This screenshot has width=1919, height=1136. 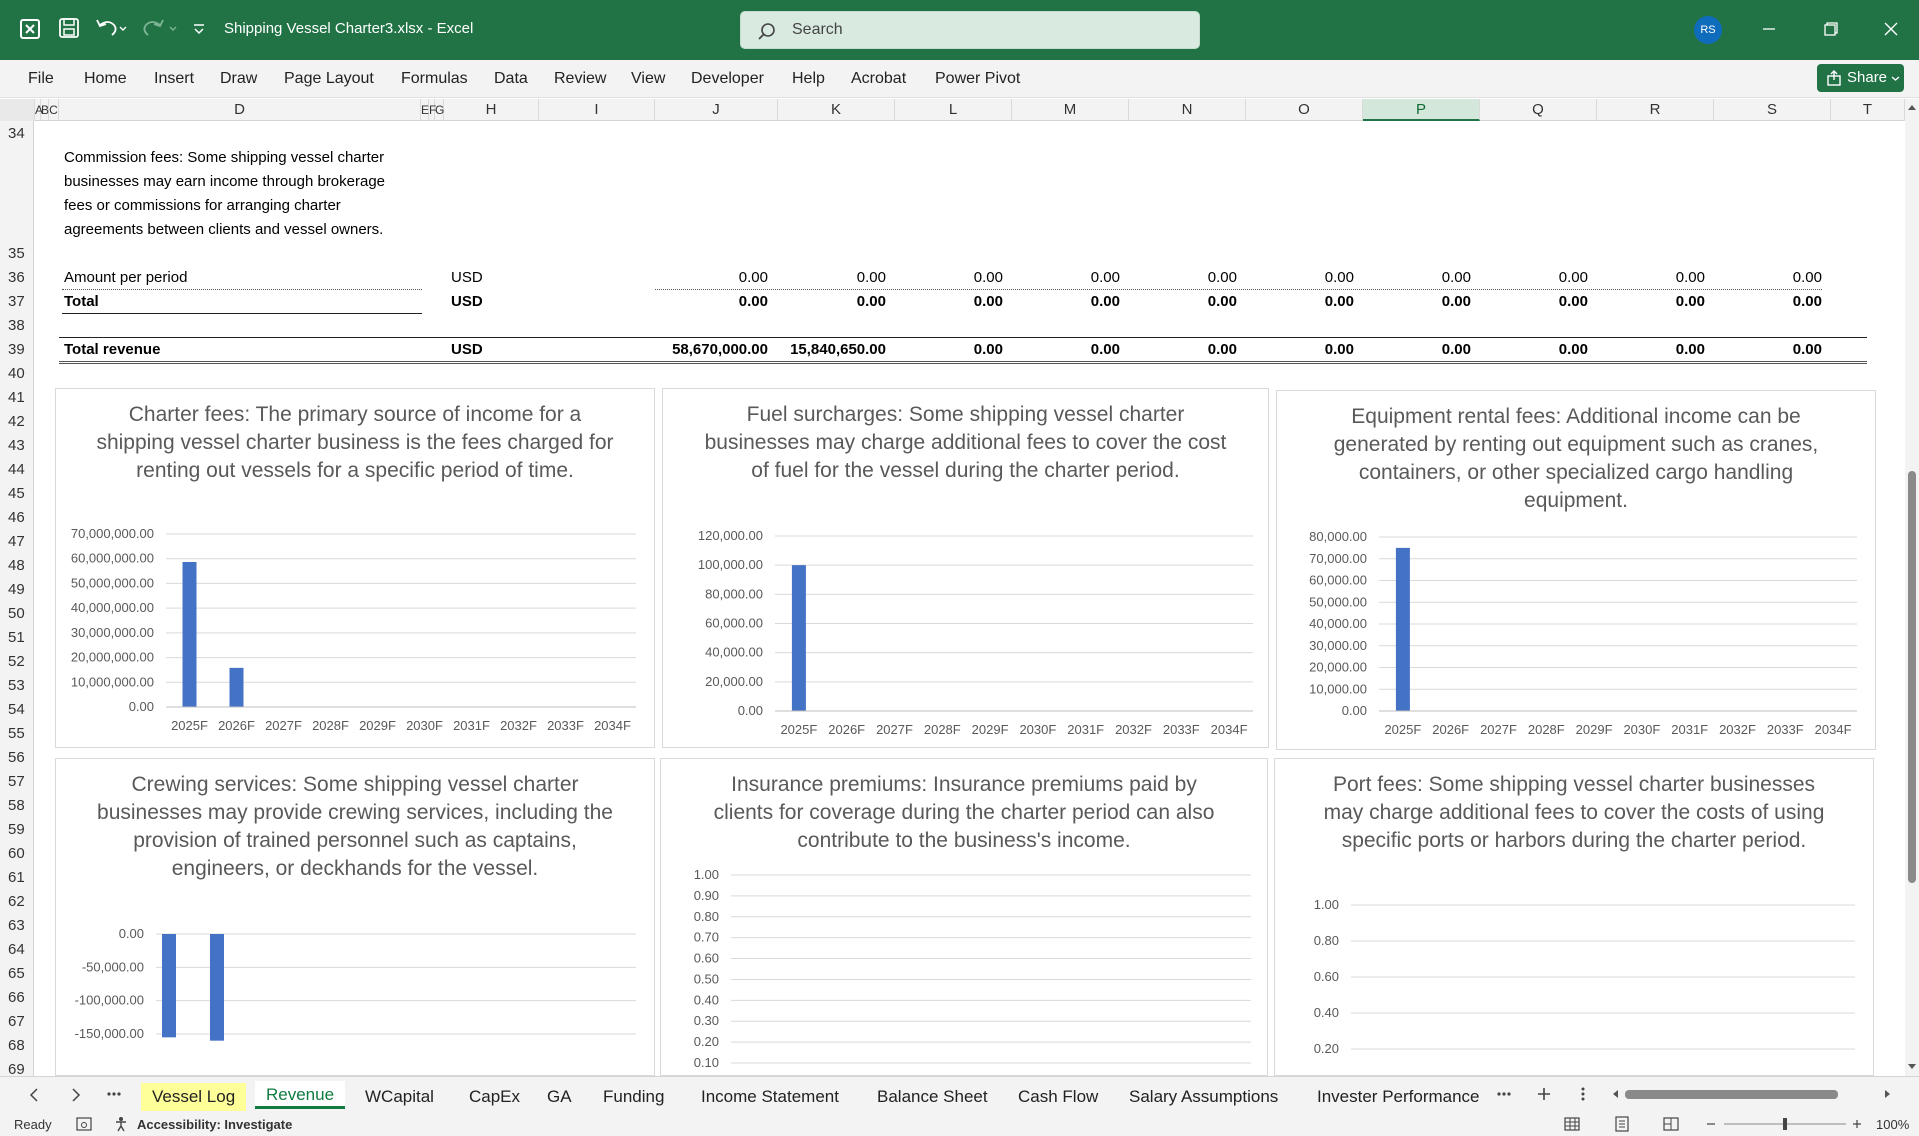 I want to click on row-header: 47, so click(x=17, y=541).